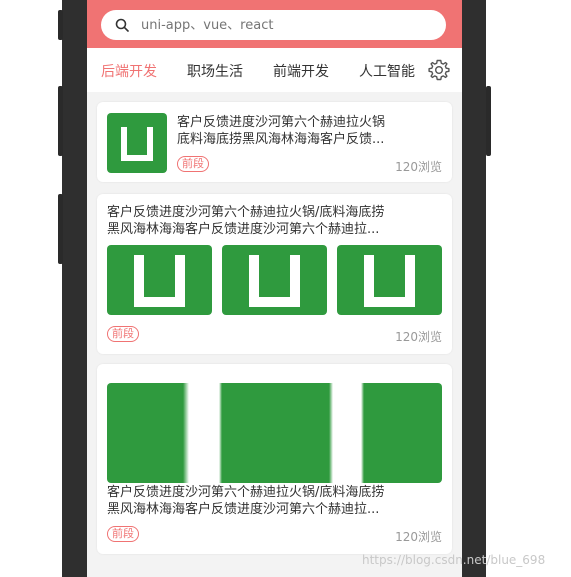 The width and height of the screenshot is (571, 577). I want to click on tab-backend-dev: 后端开发, so click(129, 71).